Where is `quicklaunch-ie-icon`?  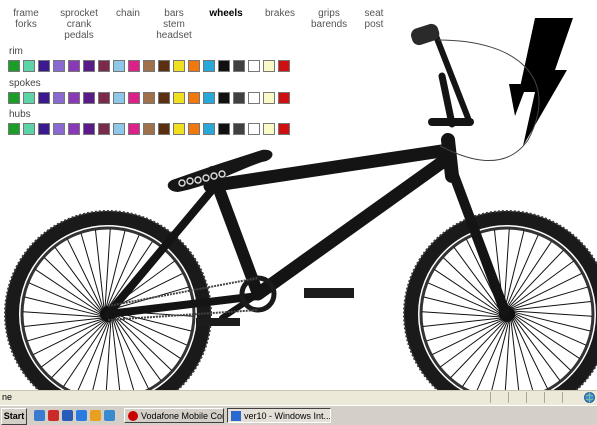 quicklaunch-ie-icon is located at coordinates (39, 415).